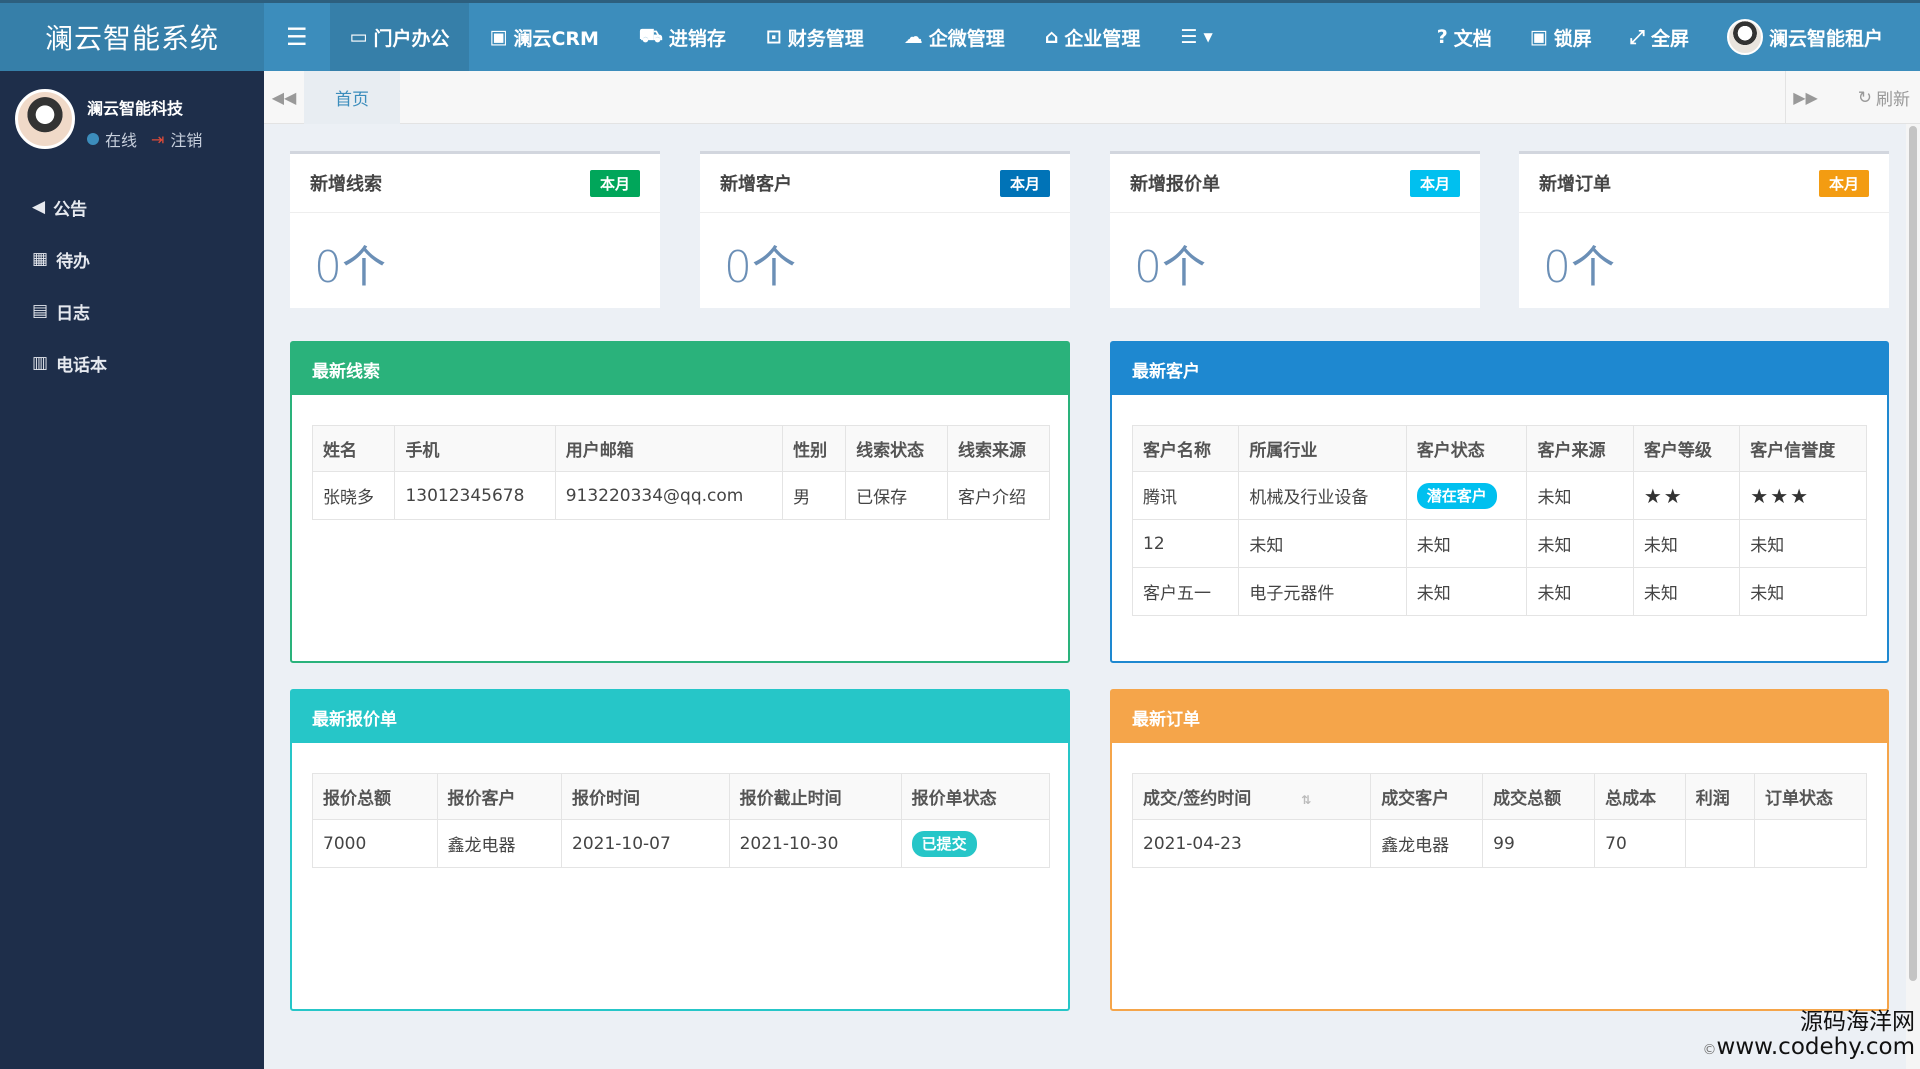  Describe the element at coordinates (1640, 843) in the screenshot. I see `cell: 70` at that location.